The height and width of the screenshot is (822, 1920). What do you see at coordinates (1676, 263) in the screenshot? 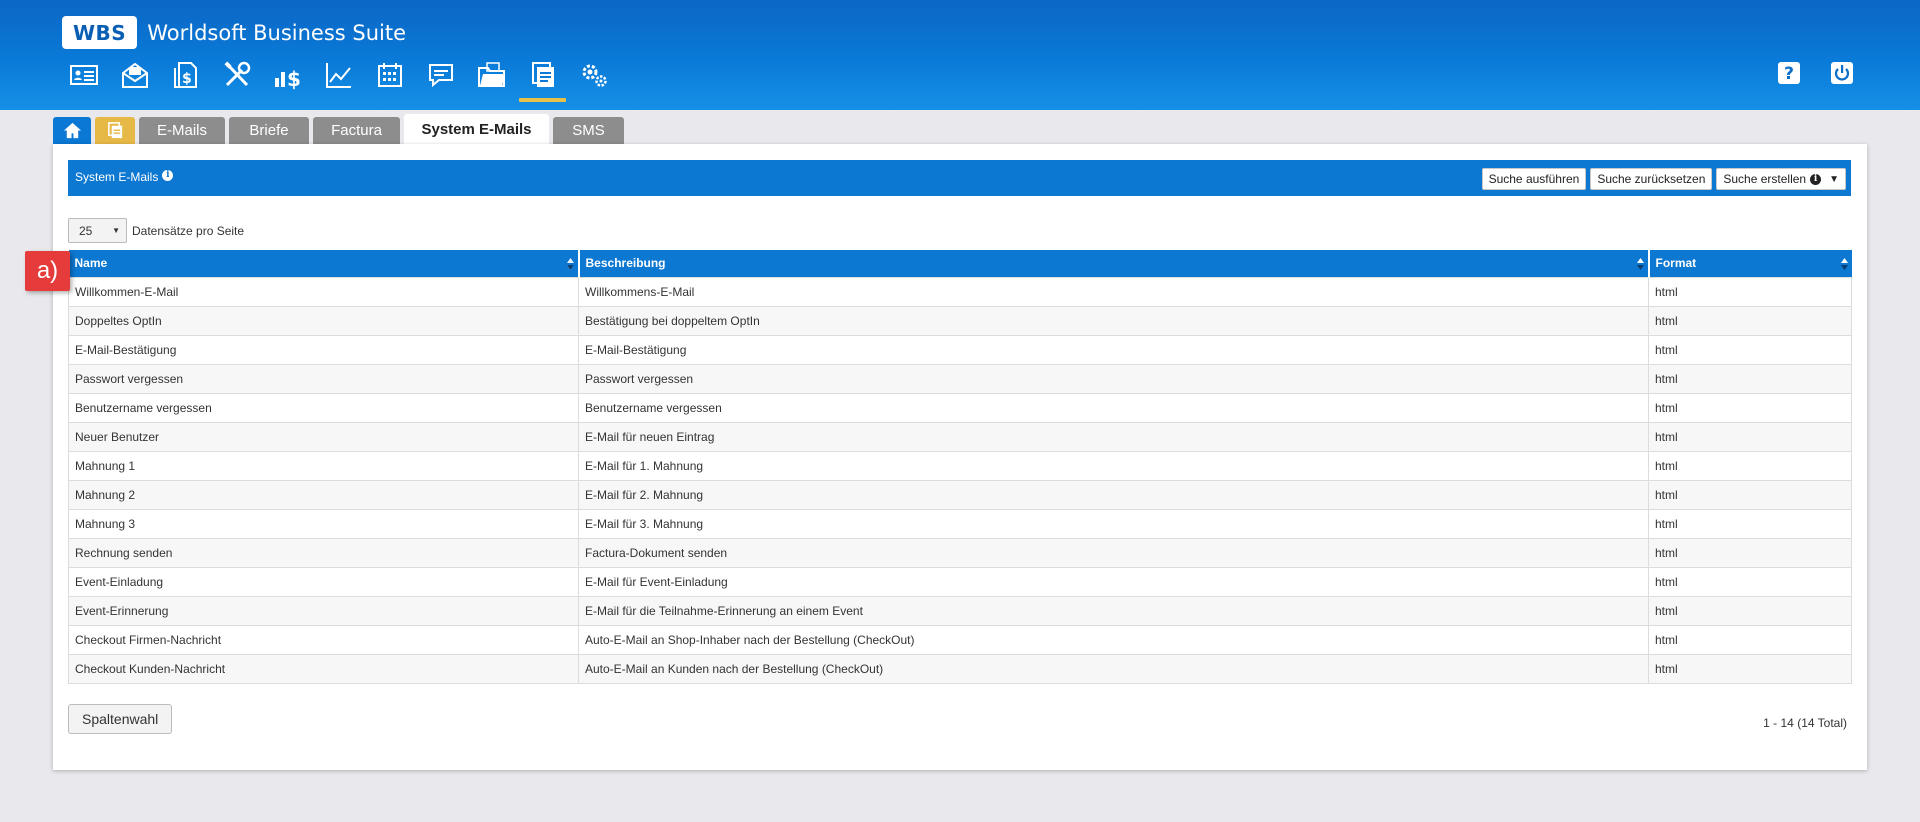
I see `column-label: Format` at bounding box center [1676, 263].